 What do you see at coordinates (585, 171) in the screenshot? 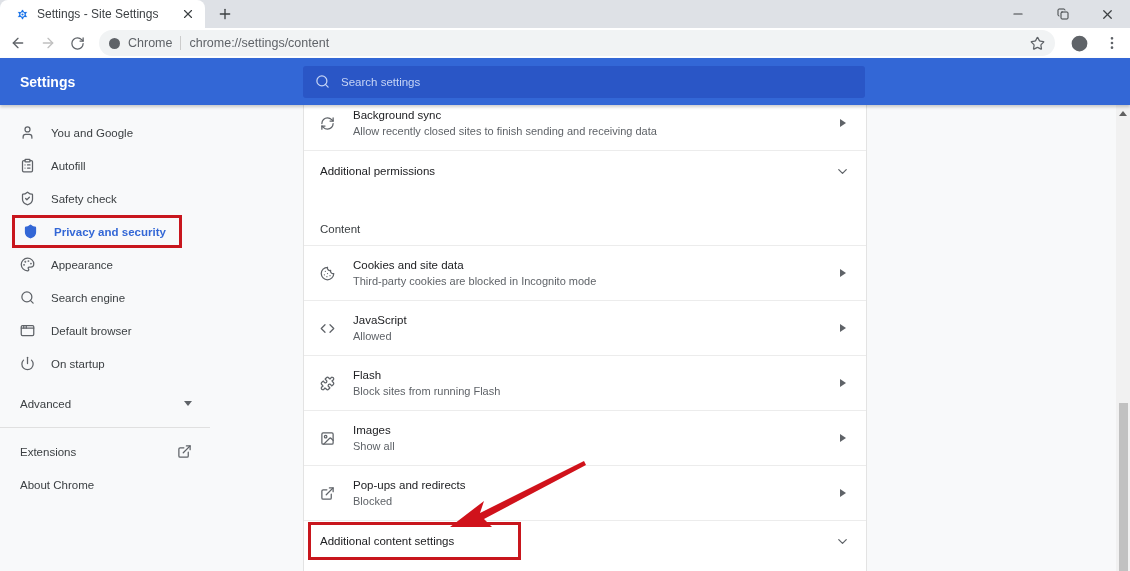
I see `expander-row: Additional permissions` at bounding box center [585, 171].